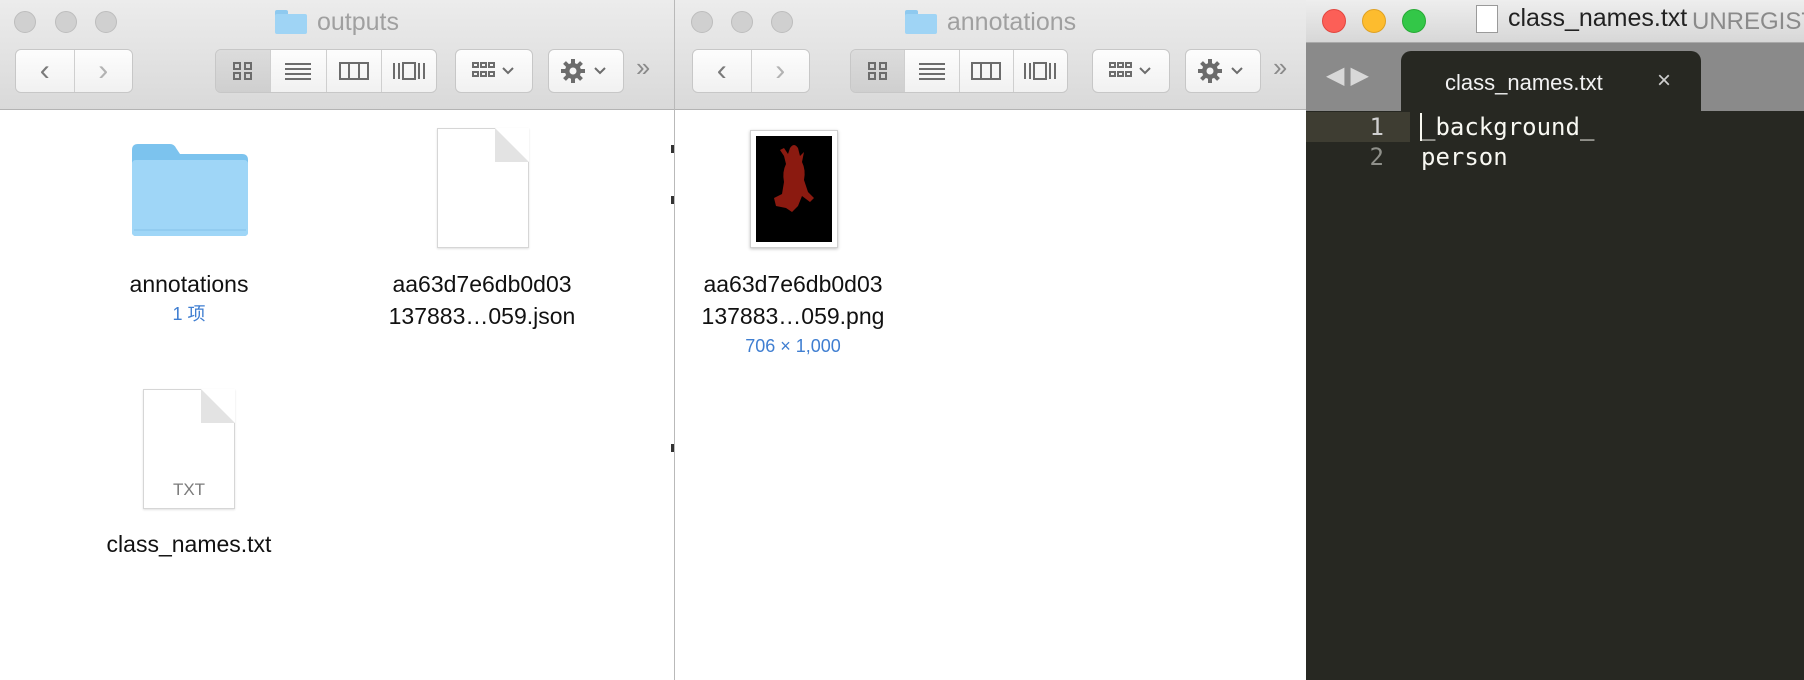  I want to click on item-name-line2: 137883…059.png, so click(793, 316).